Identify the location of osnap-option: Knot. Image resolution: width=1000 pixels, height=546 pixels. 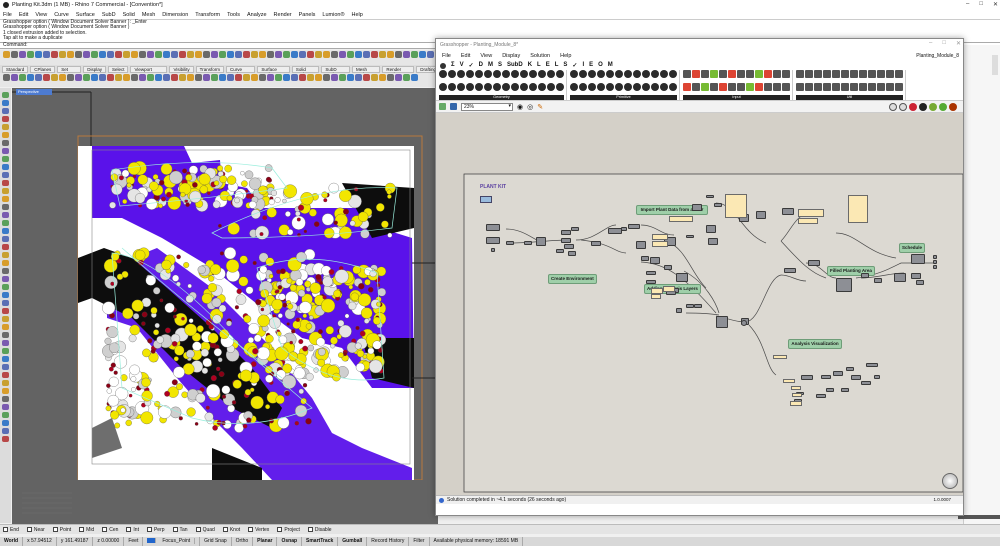
(231, 530).